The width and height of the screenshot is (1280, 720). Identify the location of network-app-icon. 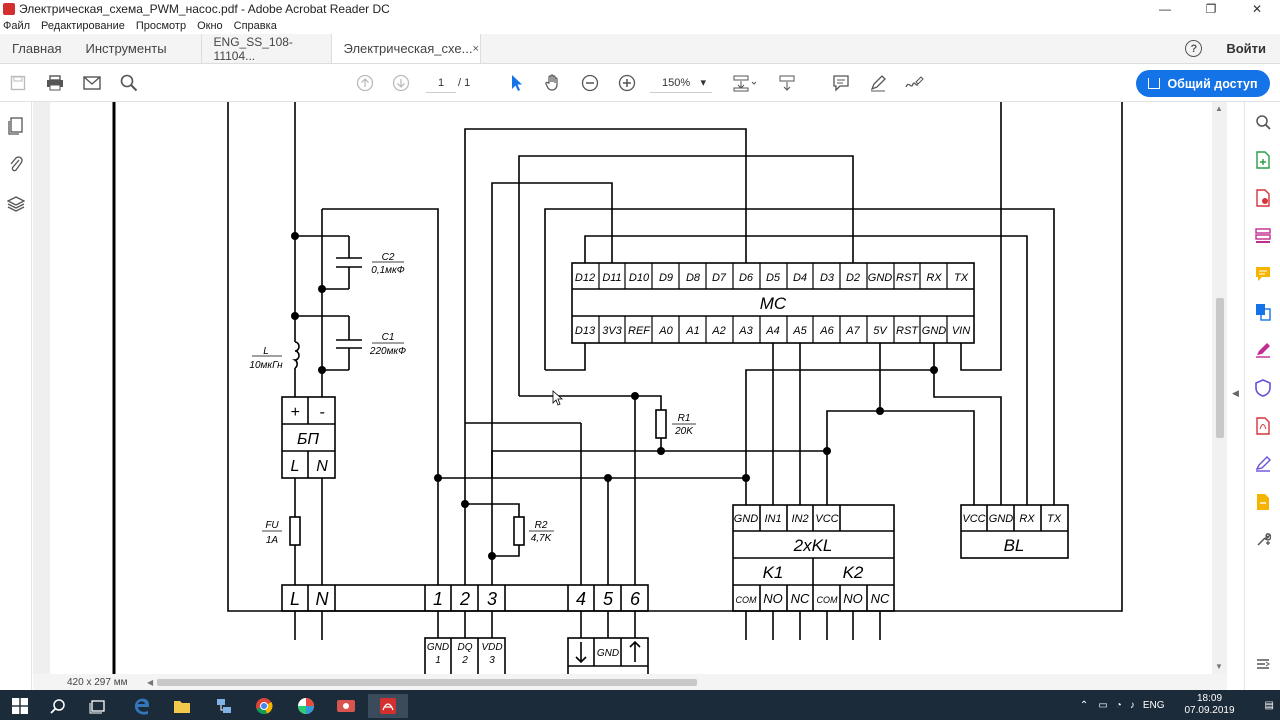
(224, 706).